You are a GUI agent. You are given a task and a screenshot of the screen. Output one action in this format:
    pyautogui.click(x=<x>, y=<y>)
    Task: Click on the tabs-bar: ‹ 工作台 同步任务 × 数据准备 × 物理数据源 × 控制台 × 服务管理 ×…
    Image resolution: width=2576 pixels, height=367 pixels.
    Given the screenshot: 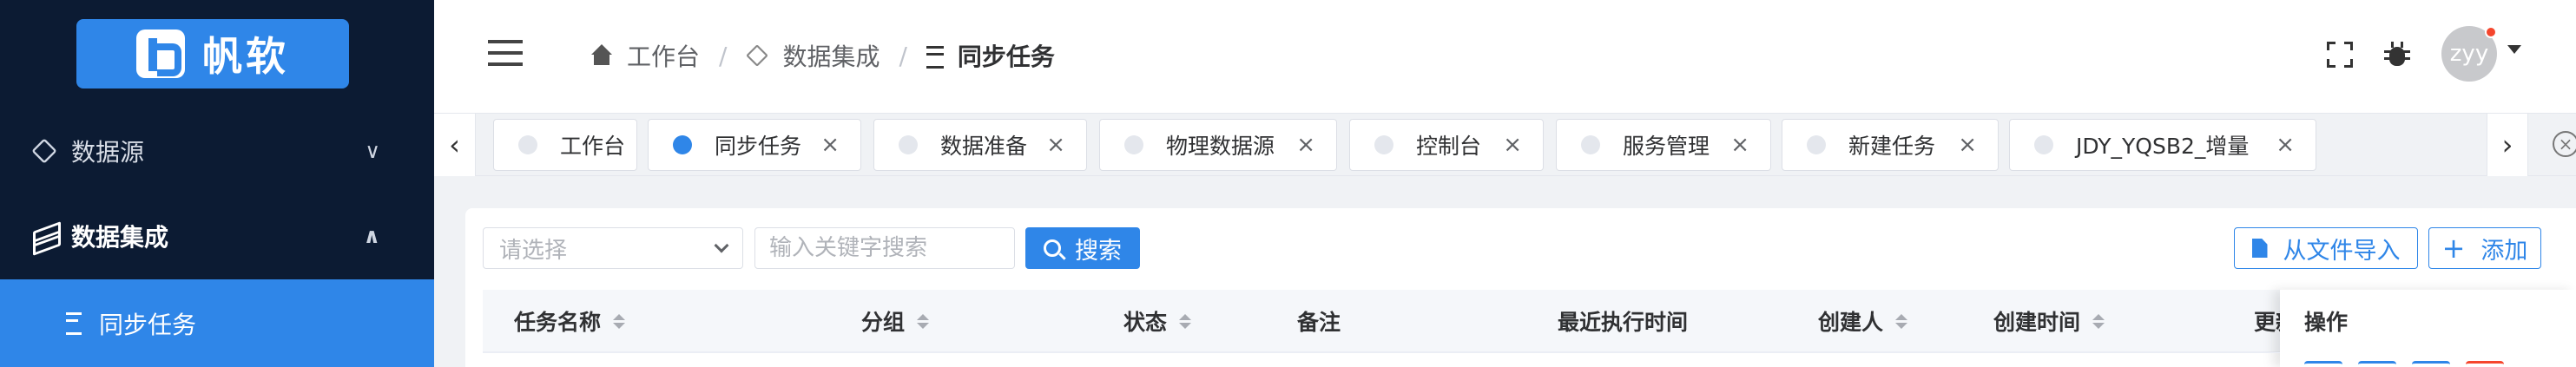 What is the action you would take?
    pyautogui.click(x=1505, y=144)
    